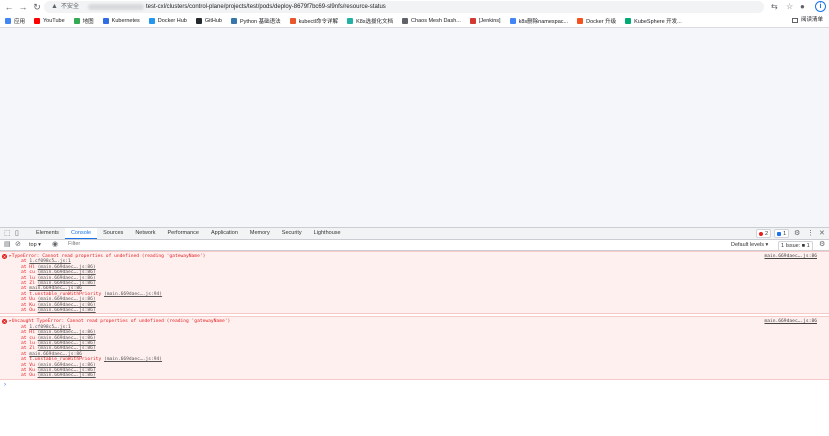 This screenshot has height=436, width=829. Describe the element at coordinates (20, 21) in the screenshot. I see `bookmark-label: 应用` at that location.